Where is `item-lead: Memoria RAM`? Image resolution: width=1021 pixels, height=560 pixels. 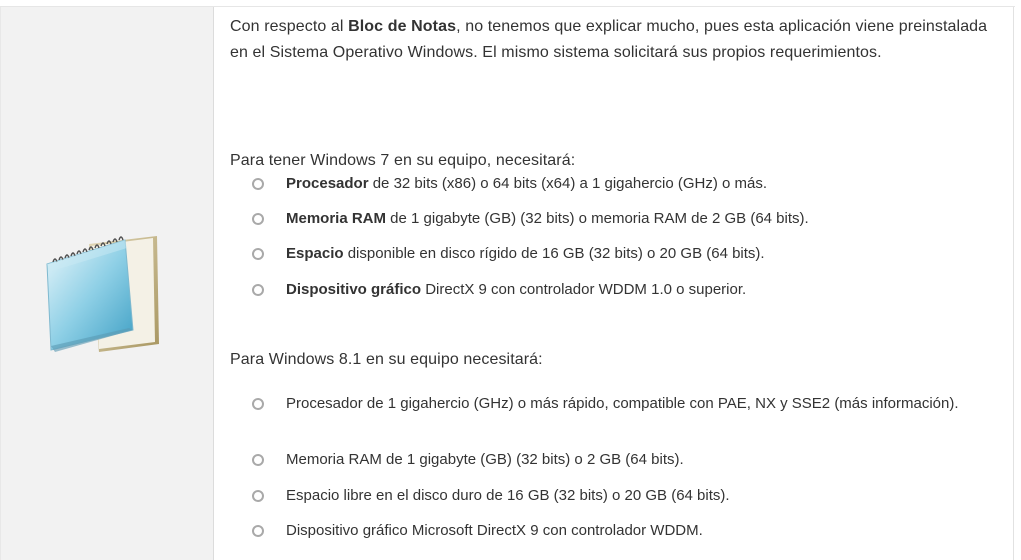 item-lead: Memoria RAM is located at coordinates (336, 218).